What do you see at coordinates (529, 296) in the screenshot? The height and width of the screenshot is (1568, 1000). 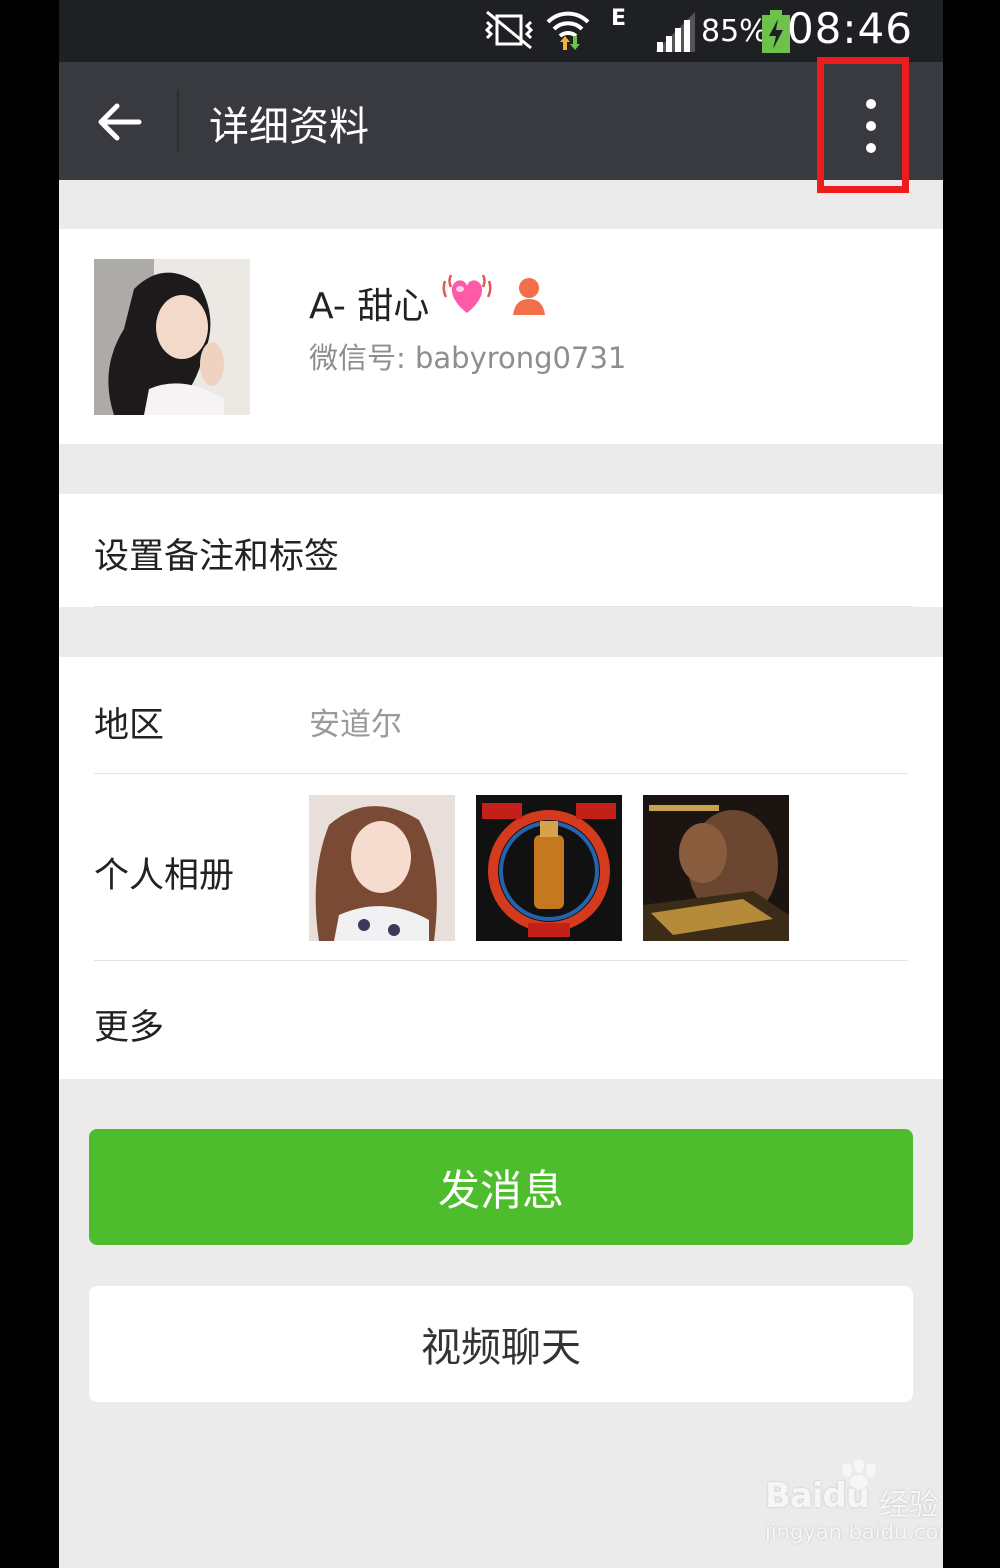 I see `female-gender-icon` at bounding box center [529, 296].